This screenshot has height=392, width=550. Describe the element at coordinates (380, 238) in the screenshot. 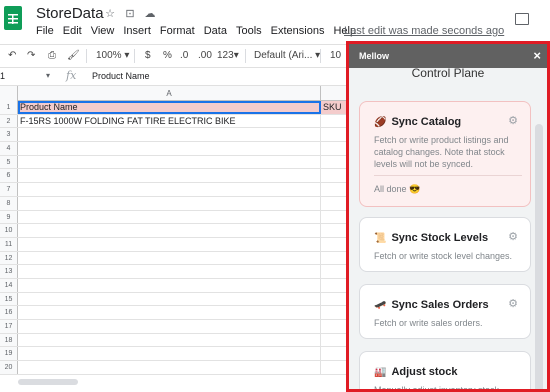

I see `scroll-icon: 📜` at that location.